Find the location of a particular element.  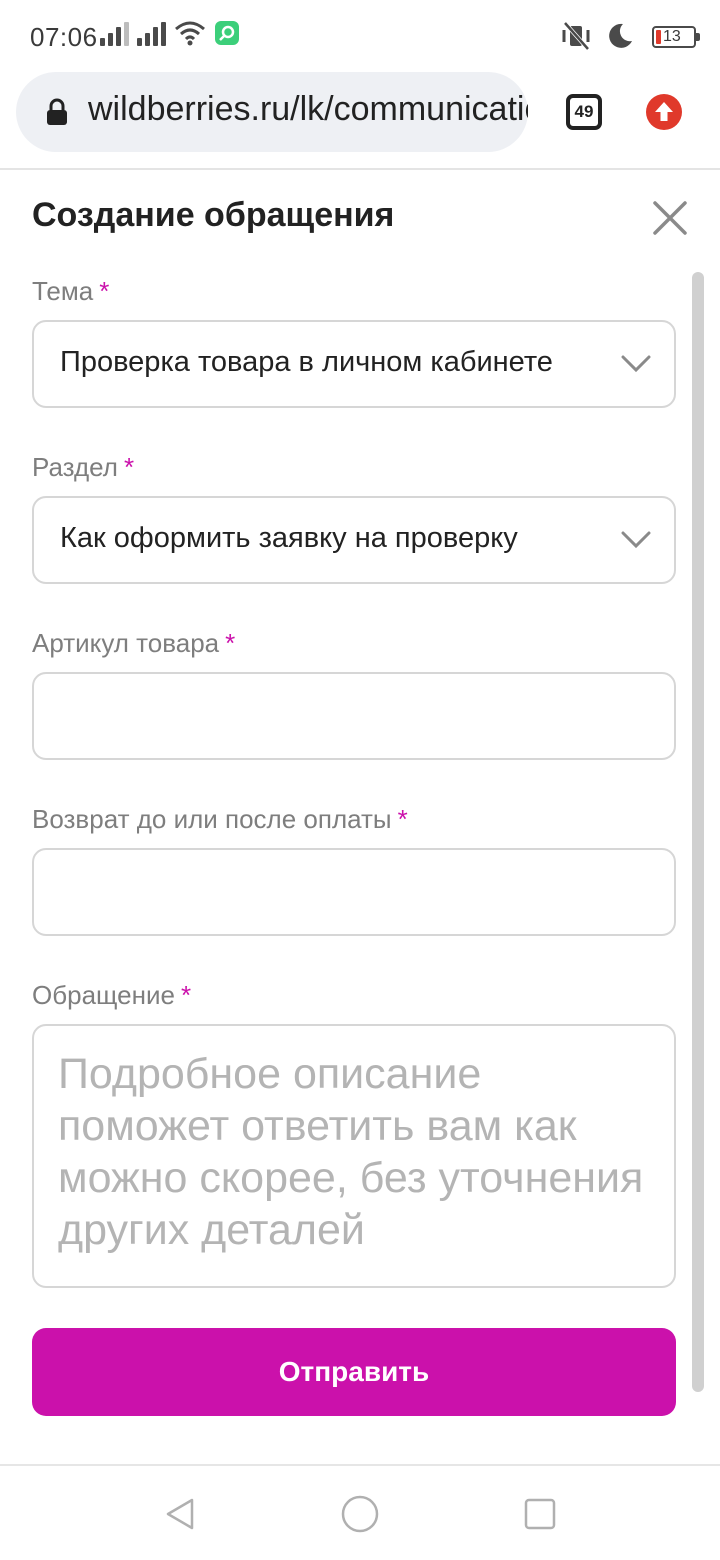

topic-label-text: Тема is located at coordinates (63, 291).